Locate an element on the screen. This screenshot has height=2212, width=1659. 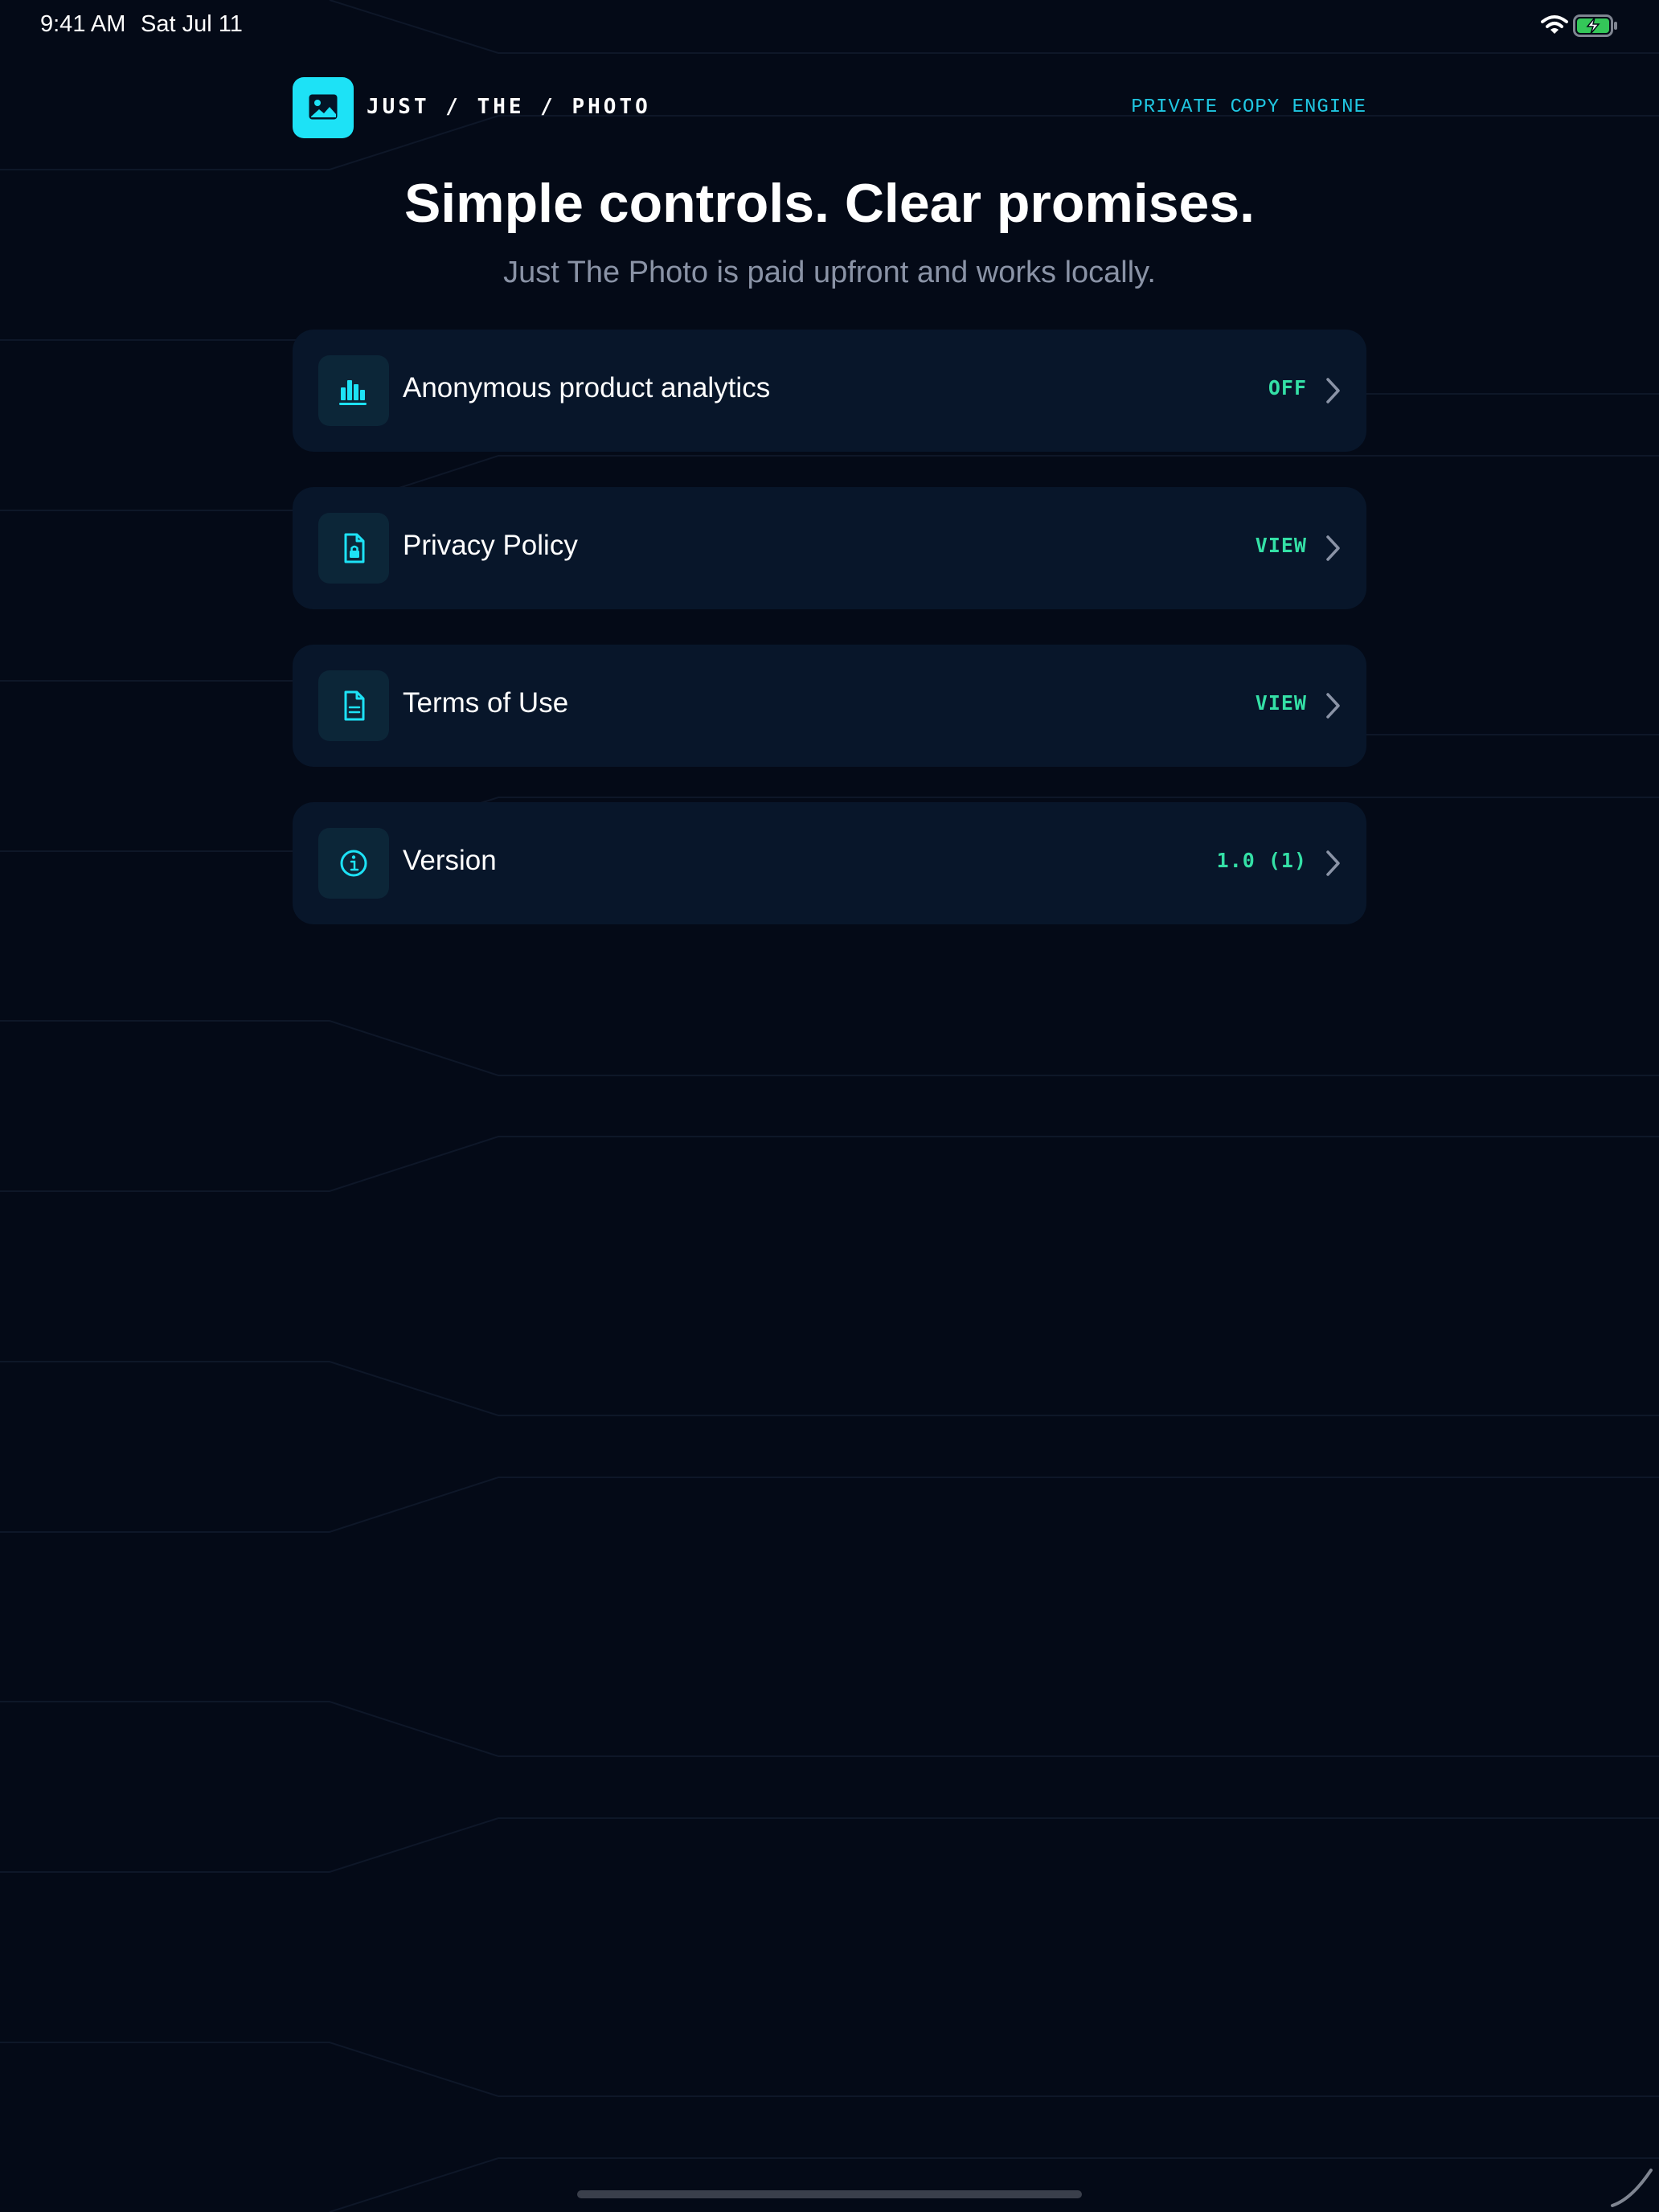
analytics-status-value: OFF is located at coordinates (1287, 387).